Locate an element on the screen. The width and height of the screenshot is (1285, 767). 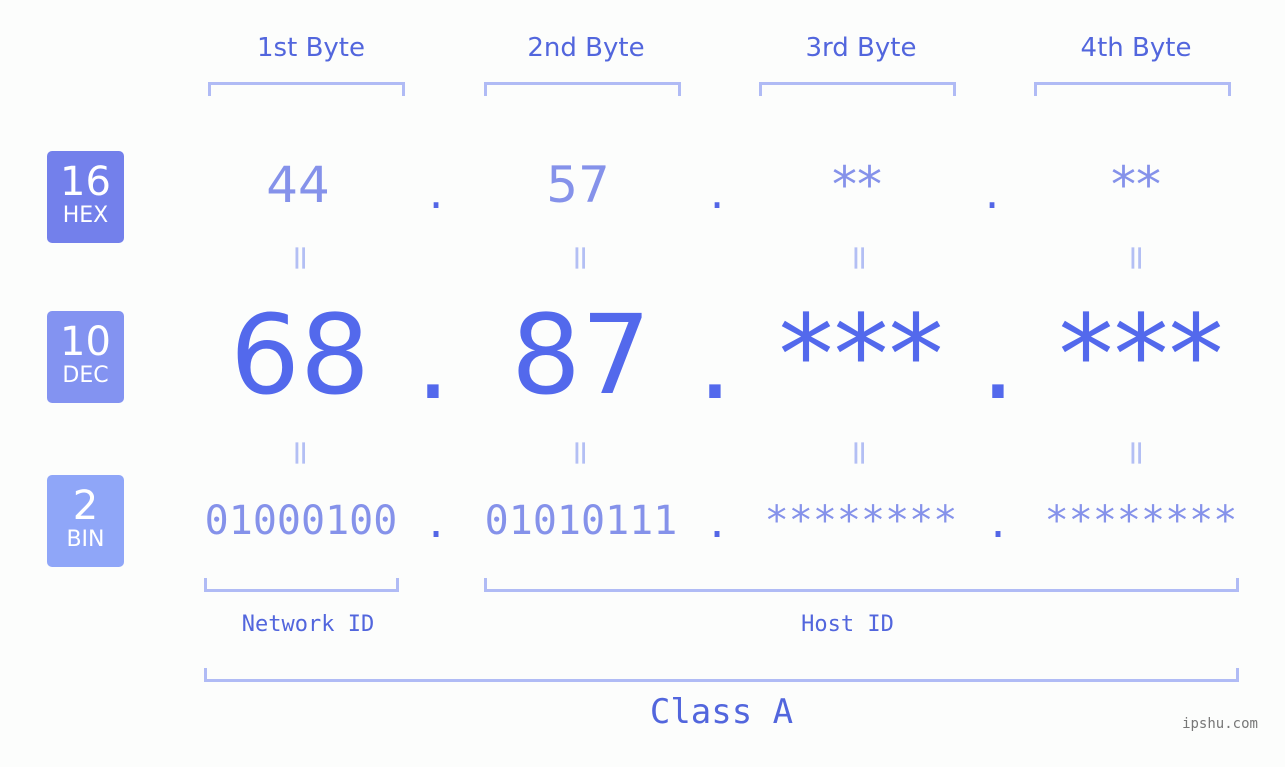
bin-base-number: 2 is located at coordinates (85, 506).